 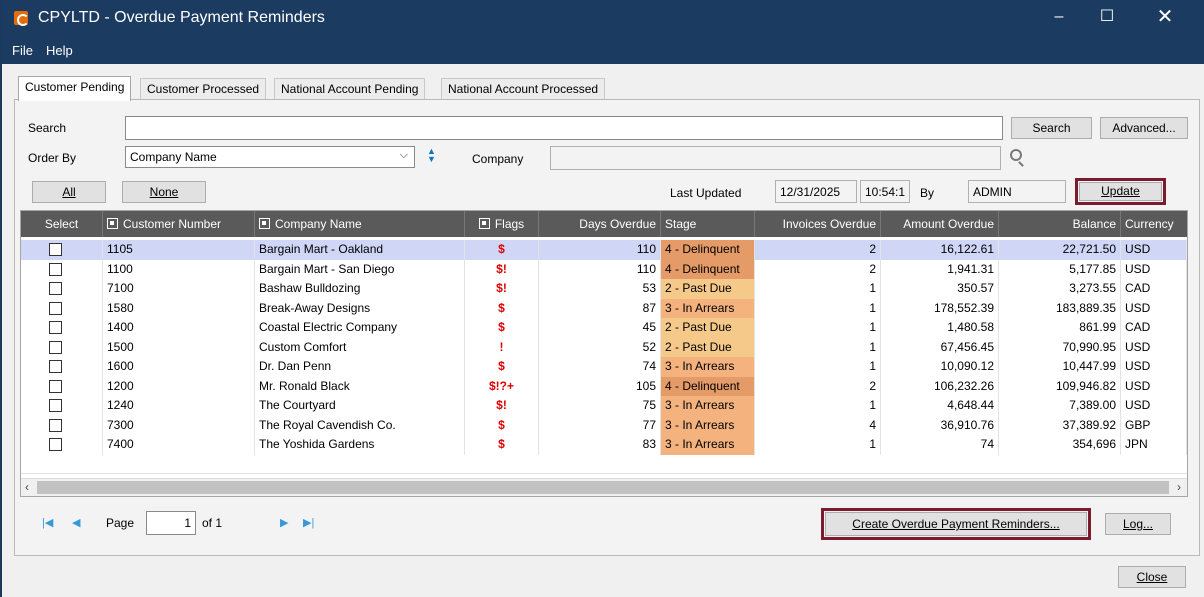 I want to click on update-button: Update, so click(x=1120, y=191).